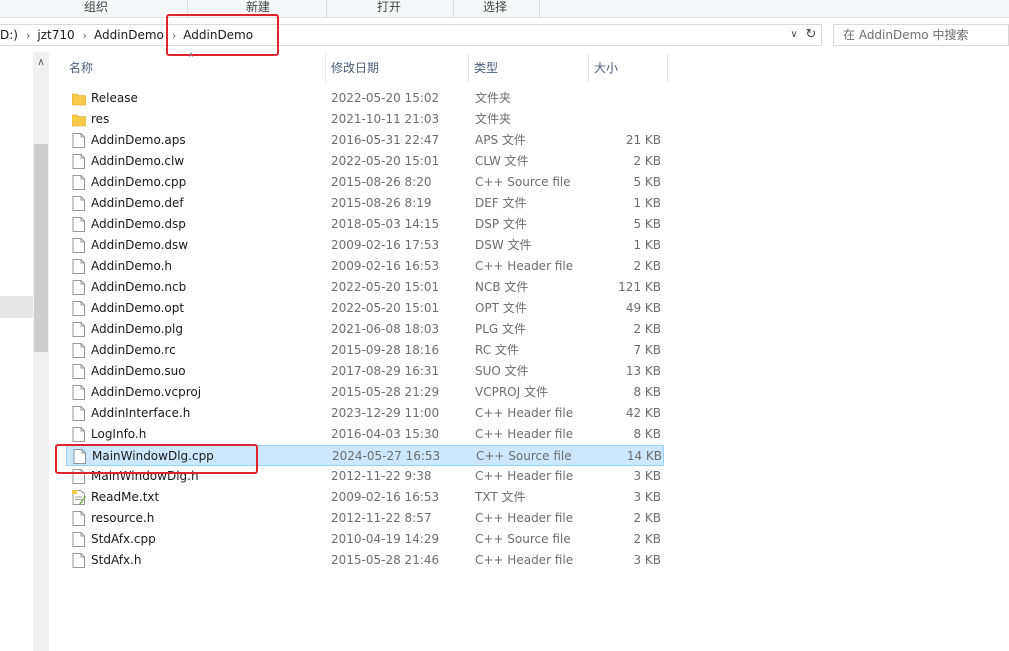  I want to click on file-date: 2018-05-03 14:15, so click(385, 224).